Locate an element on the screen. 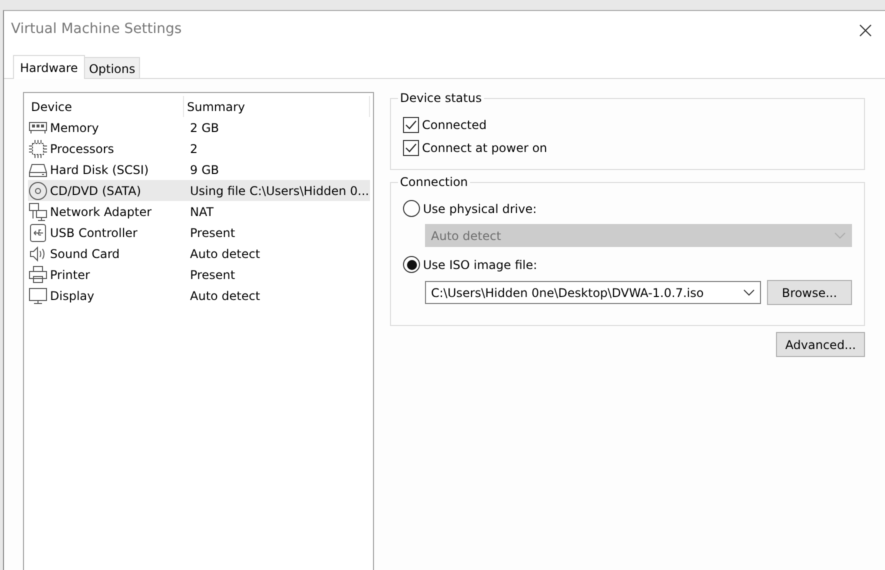  radio-button is located at coordinates (411, 264).